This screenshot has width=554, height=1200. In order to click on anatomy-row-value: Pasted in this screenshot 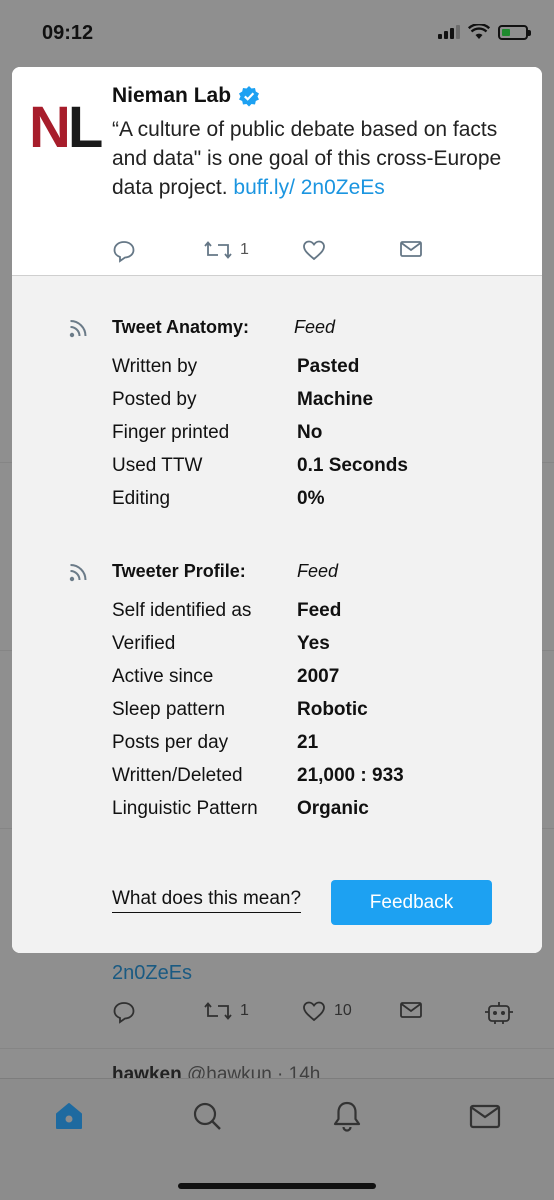, I will do `click(328, 366)`.